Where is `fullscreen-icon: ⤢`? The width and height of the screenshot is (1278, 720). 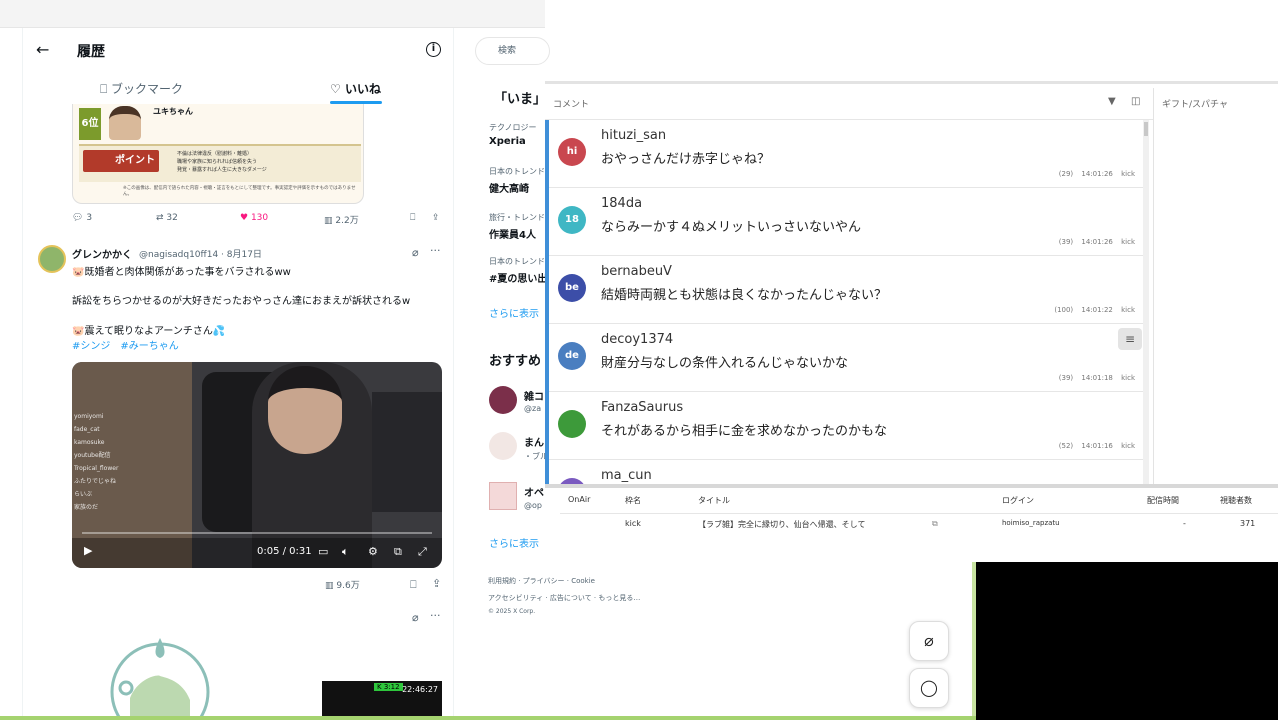 fullscreen-icon: ⤢ is located at coordinates (422, 552).